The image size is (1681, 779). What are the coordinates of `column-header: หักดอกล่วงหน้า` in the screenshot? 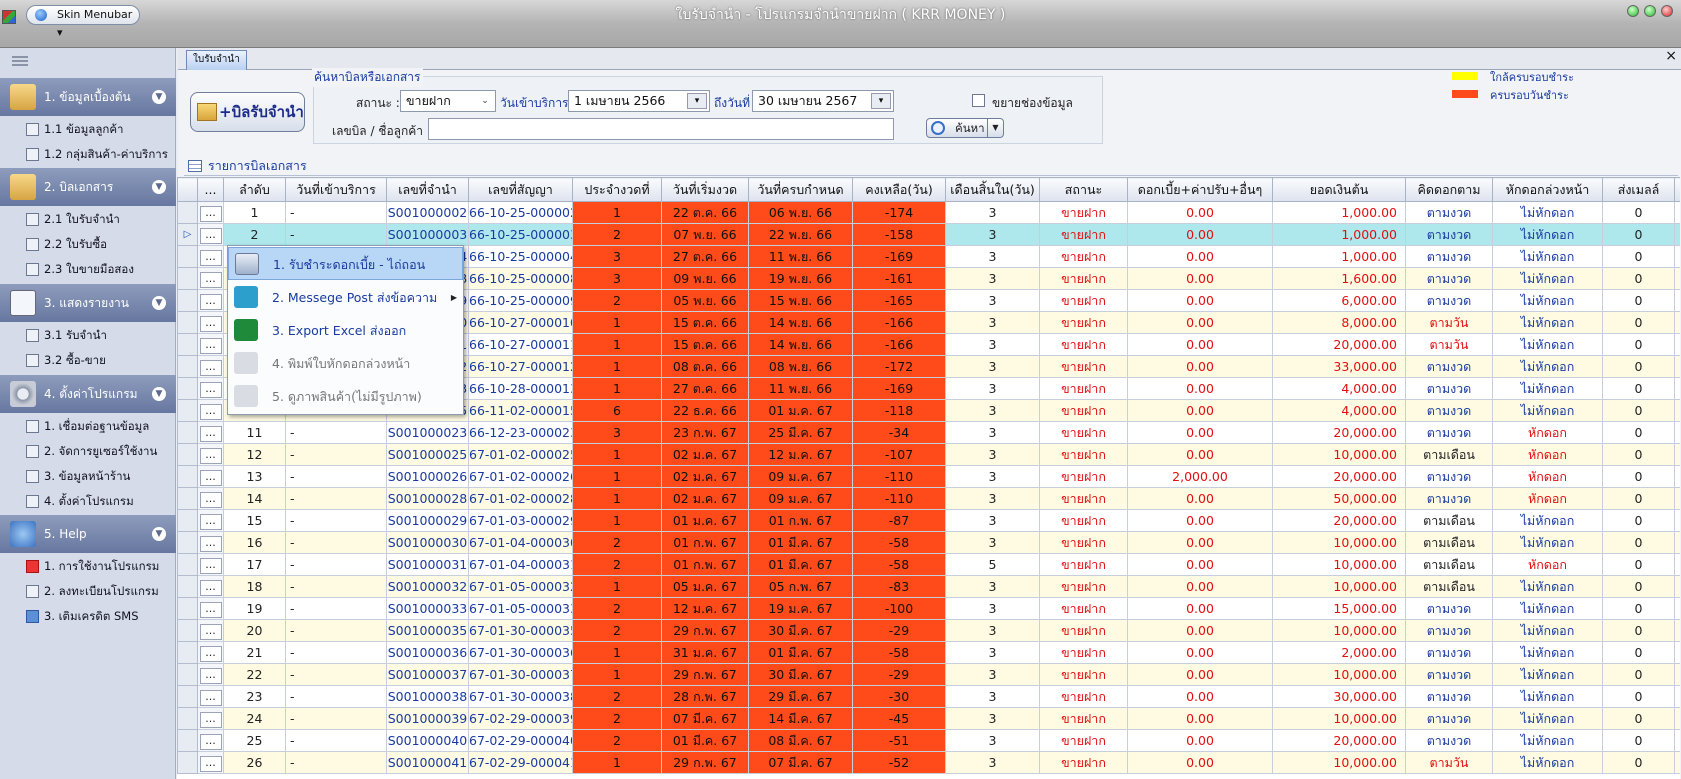 It's located at (1547, 189).